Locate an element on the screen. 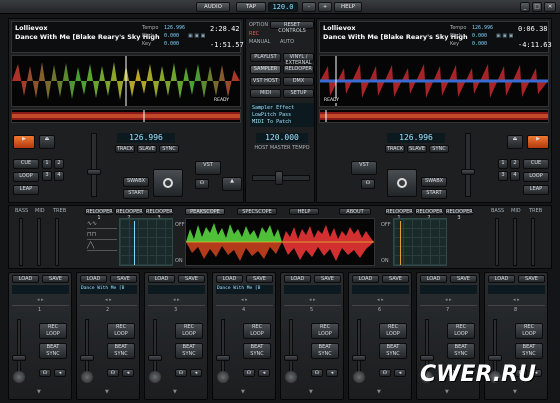  deck-right-pad-1: 1 is located at coordinates (503, 164).